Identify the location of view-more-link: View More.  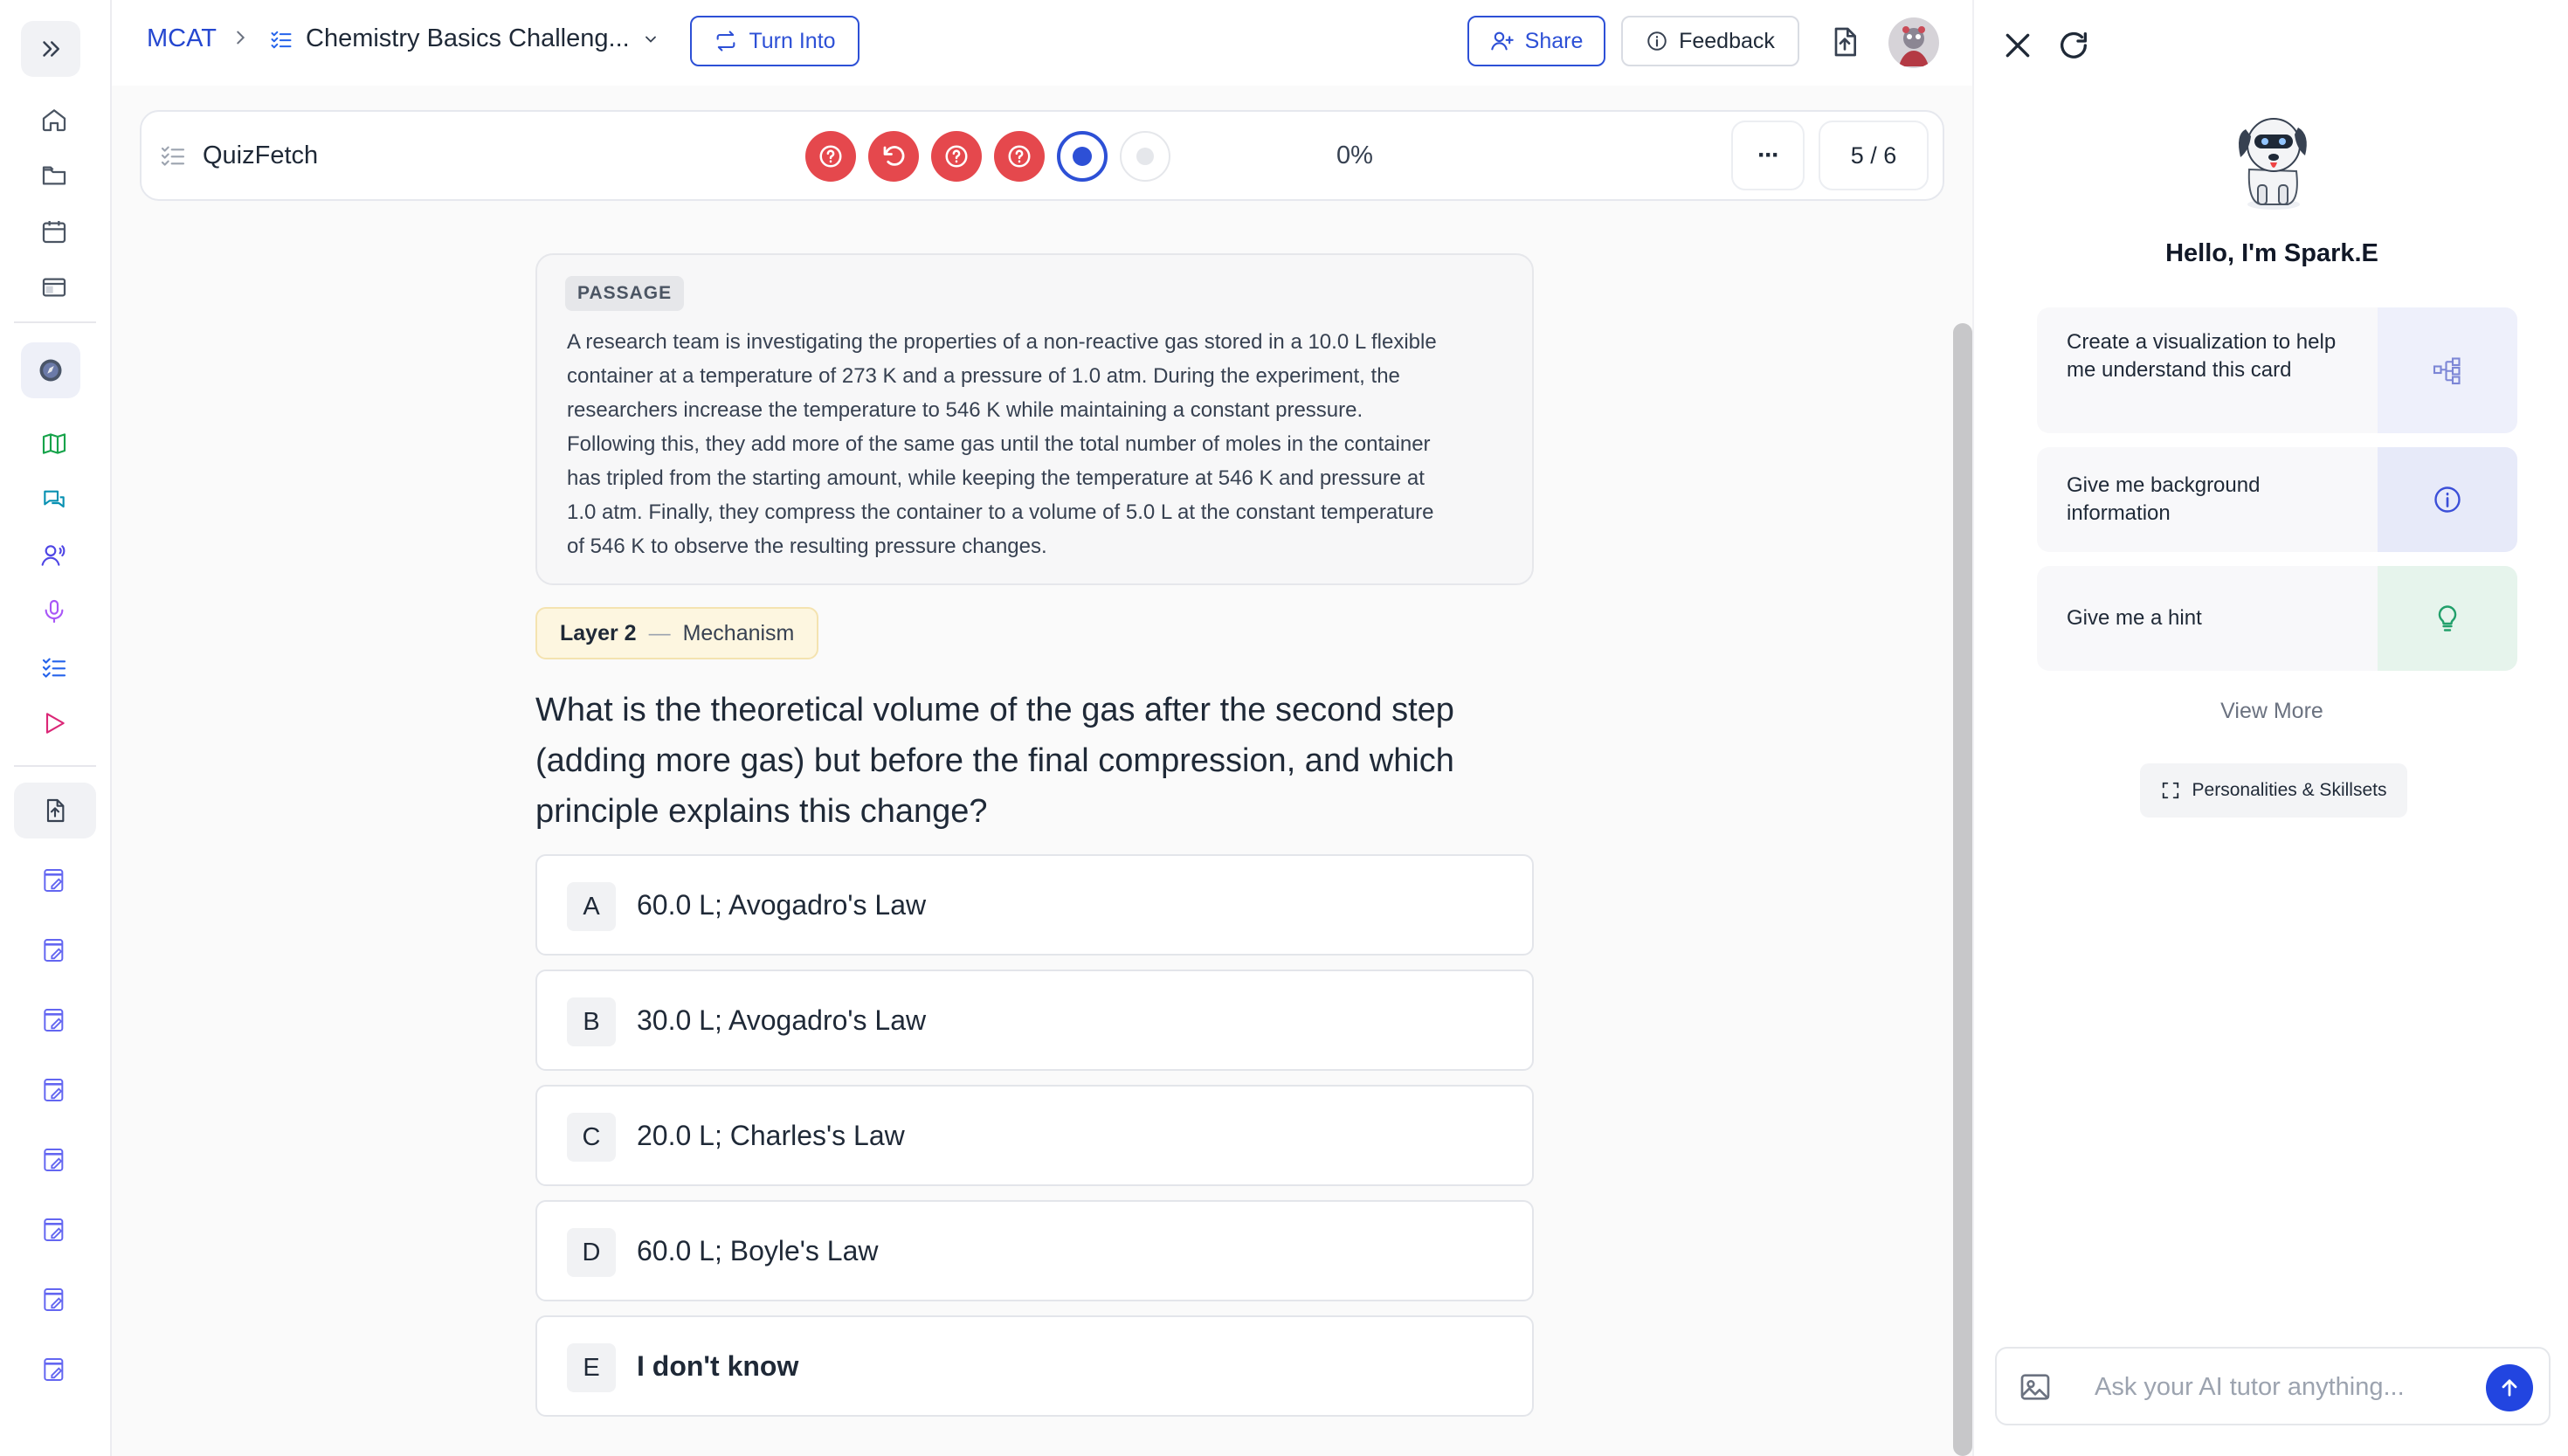
(2271, 711).